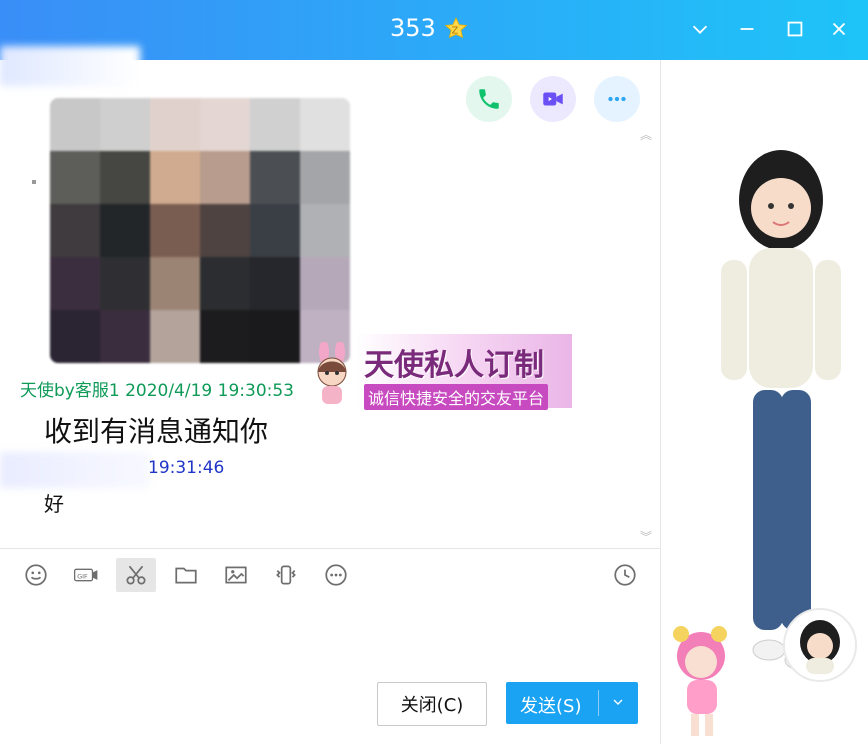 The width and height of the screenshot is (868, 744). What do you see at coordinates (186, 468) in the screenshot?
I see `message-meta: 19:31:46` at bounding box center [186, 468].